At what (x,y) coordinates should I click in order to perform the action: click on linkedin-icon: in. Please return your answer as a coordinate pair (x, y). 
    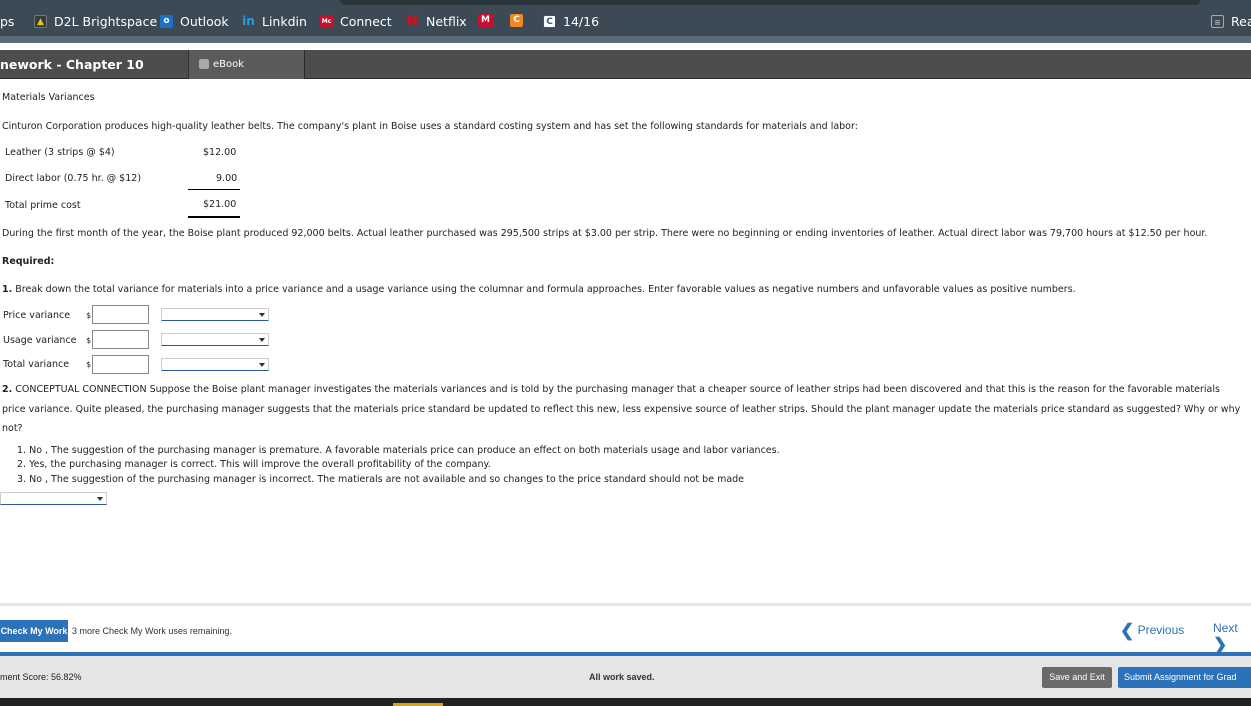
    Looking at the image, I should click on (248, 21).